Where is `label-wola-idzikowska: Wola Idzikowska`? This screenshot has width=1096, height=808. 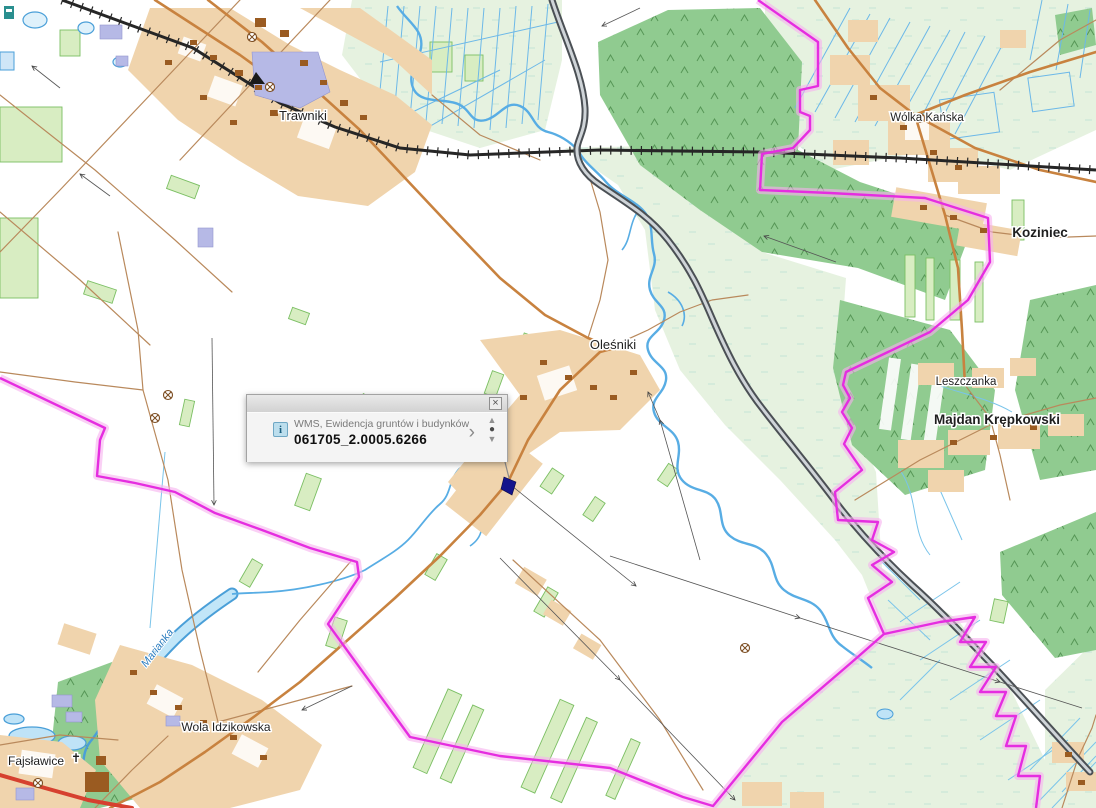
label-wola-idzikowska: Wola Idzikowska is located at coordinates (225, 727).